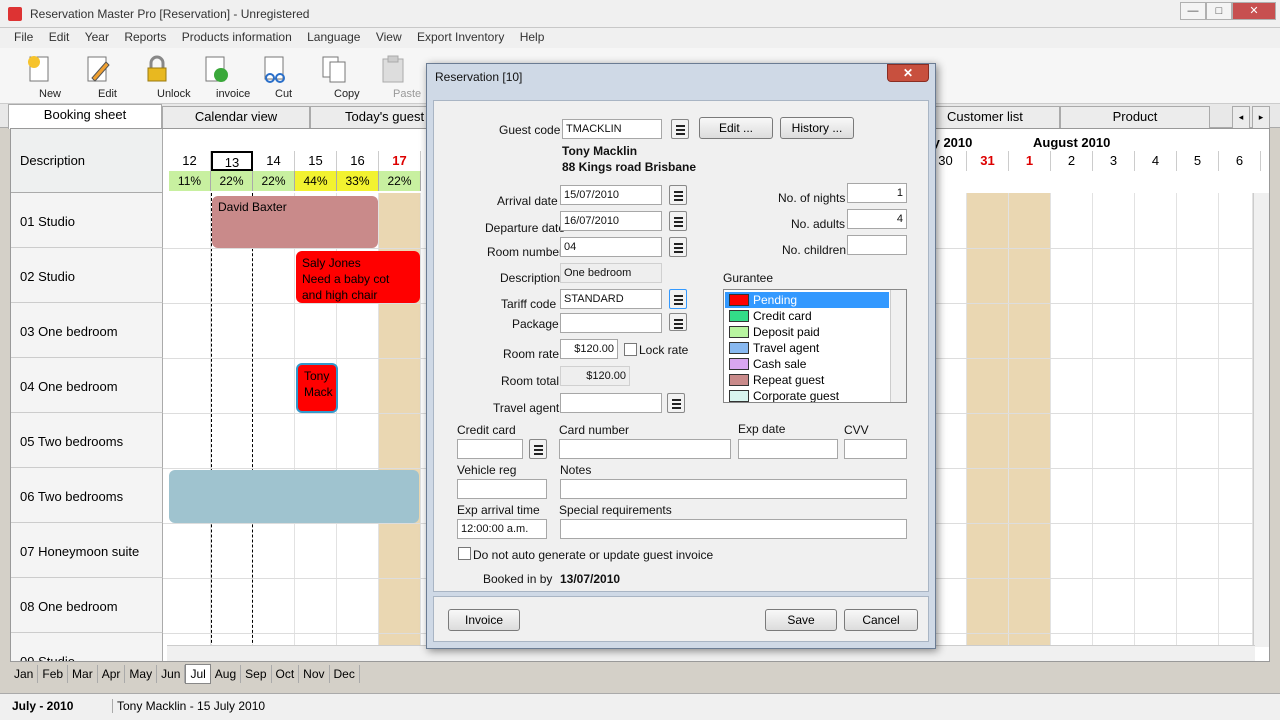 This screenshot has width=1280, height=720. Describe the element at coordinates (807, 348) in the screenshot. I see `guarantee-option: Travel agent` at that location.